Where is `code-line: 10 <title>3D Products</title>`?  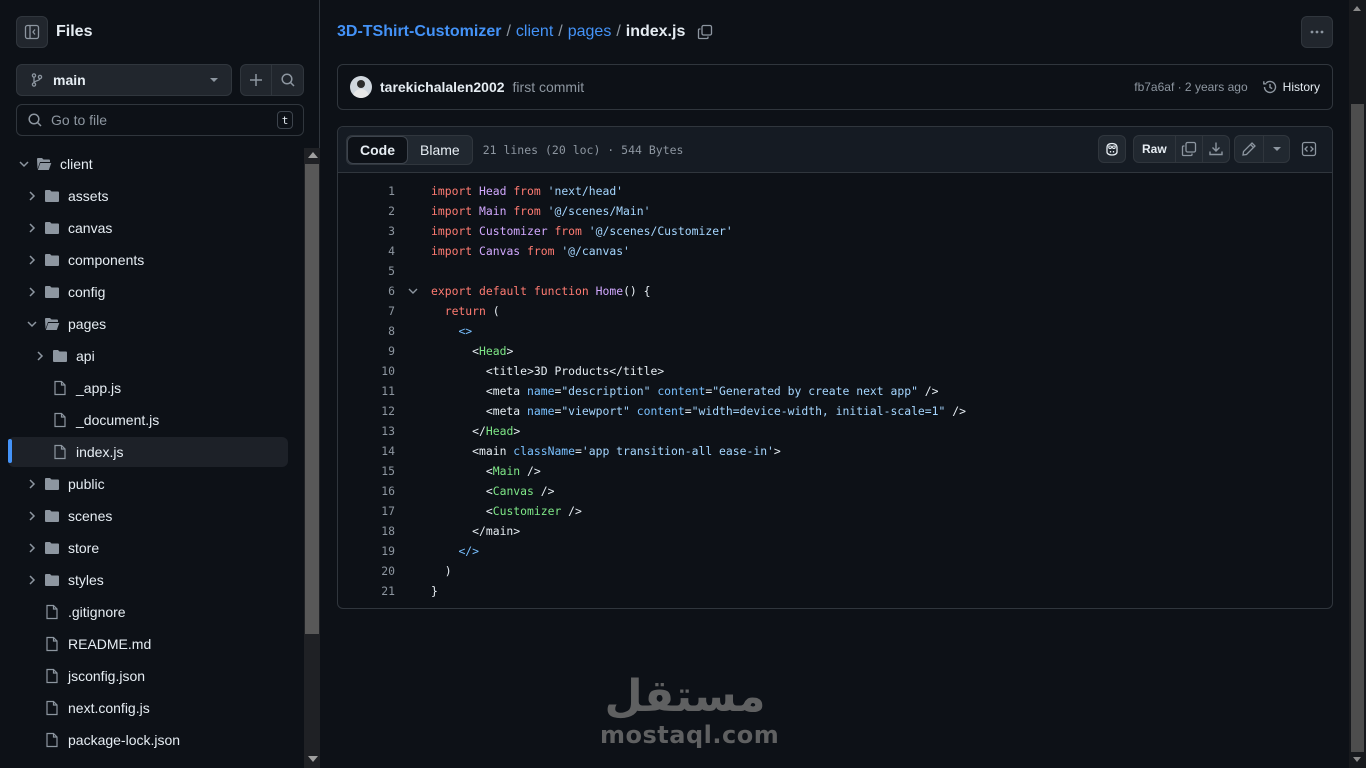 code-line: 10 <title>3D Products</title> is located at coordinates (835, 371).